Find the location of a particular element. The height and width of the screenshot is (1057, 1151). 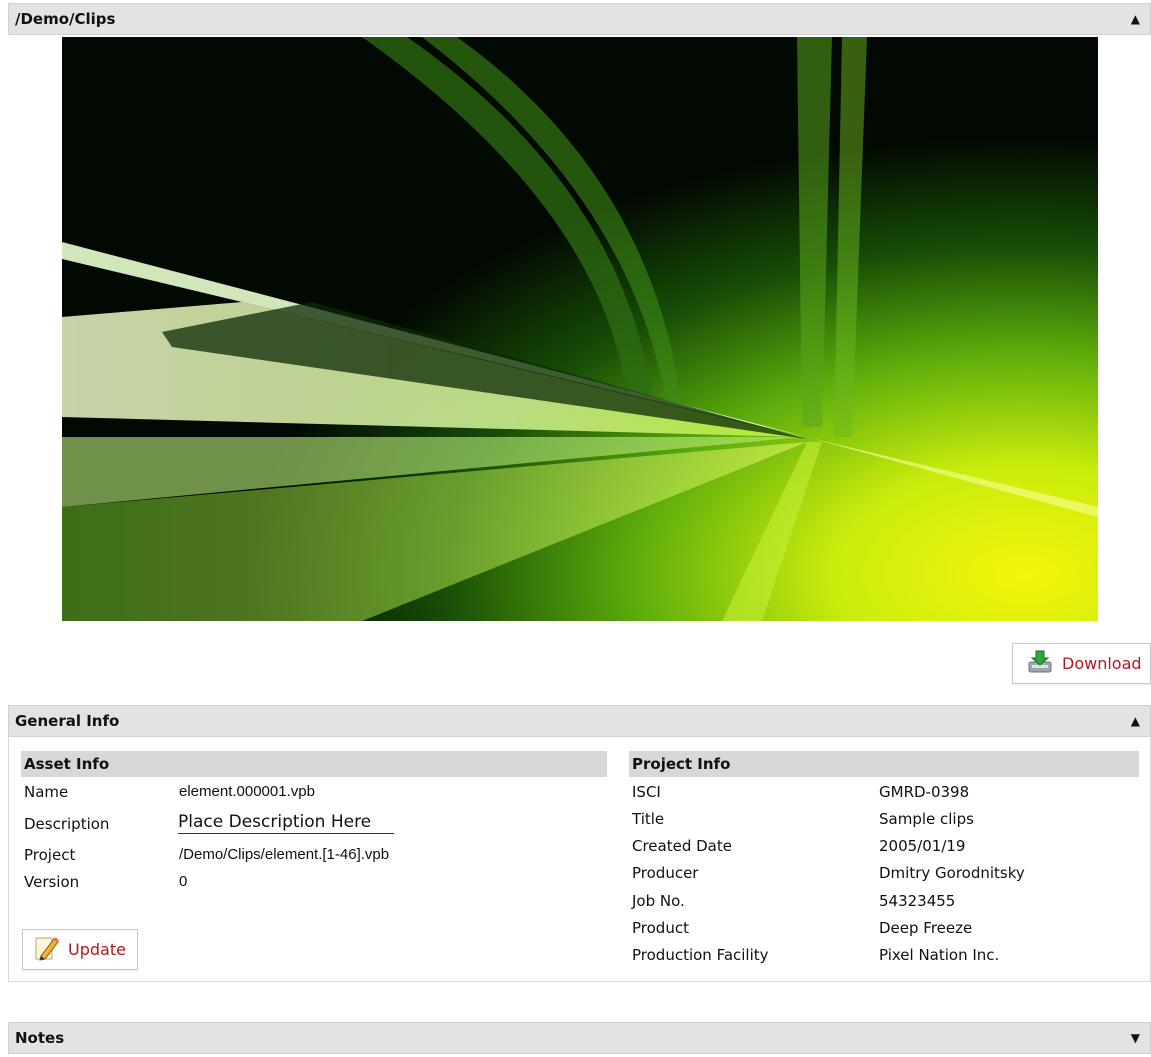

asset-description-label: Description is located at coordinates (67, 824).